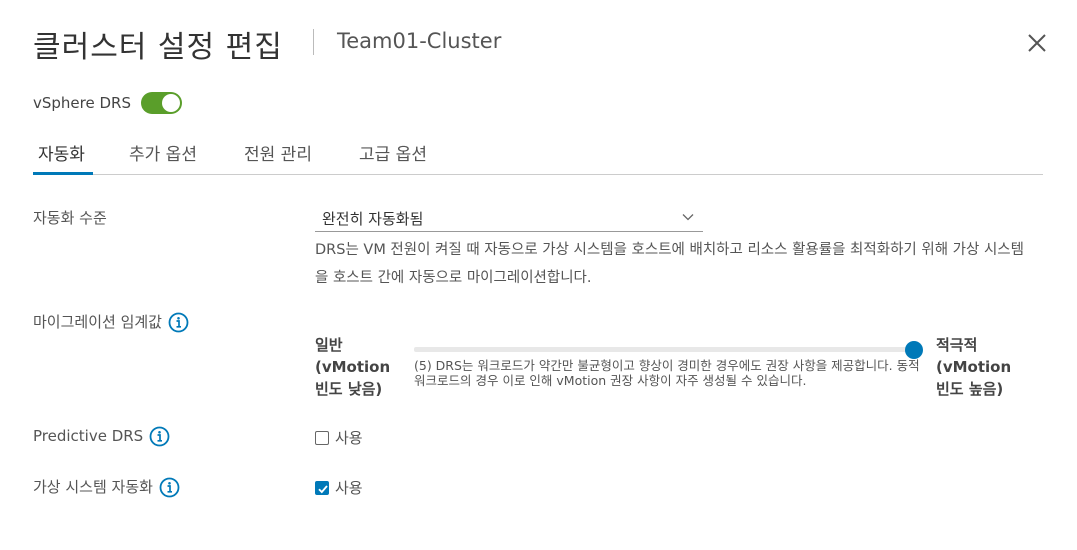 The height and width of the screenshot is (550, 1077). What do you see at coordinates (970, 389) in the screenshot?
I see `slider-max-label-line: 빈도 높음)` at bounding box center [970, 389].